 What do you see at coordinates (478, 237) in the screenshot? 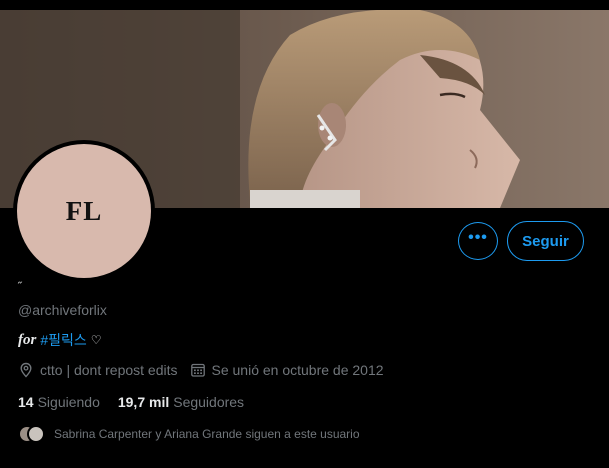
I see `more-icon: •••` at bounding box center [478, 237].